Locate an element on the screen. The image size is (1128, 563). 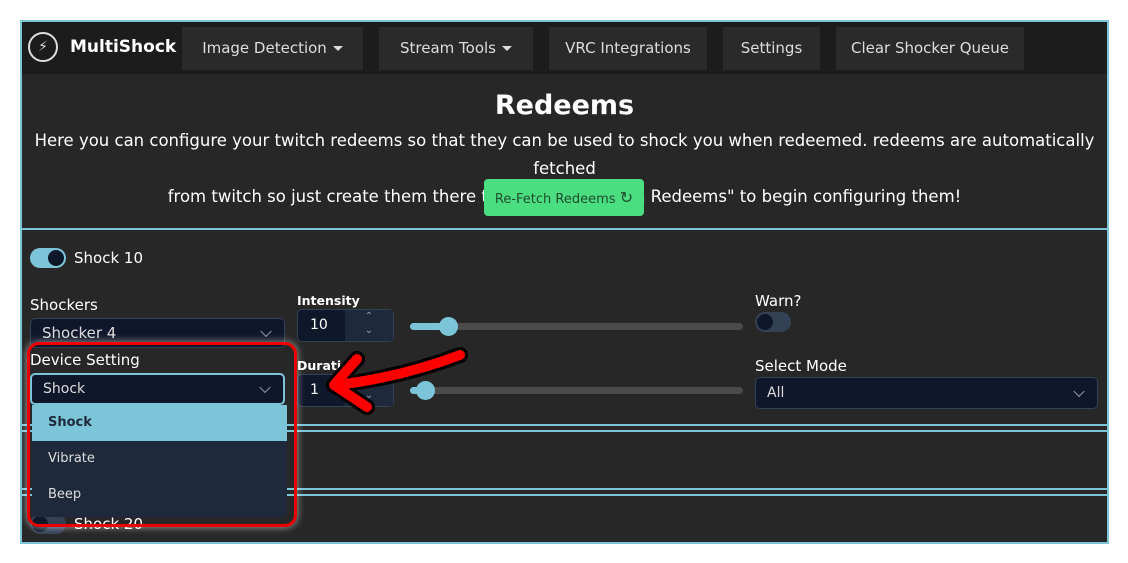
nav-settings: Settings is located at coordinates (771, 48).